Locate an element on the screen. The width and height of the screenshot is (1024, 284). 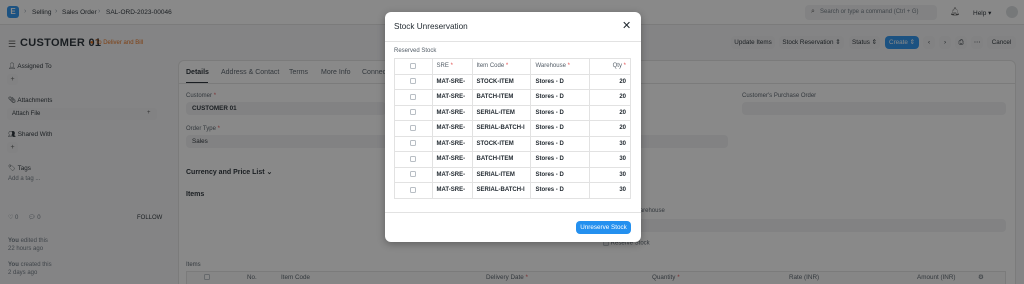
table-row: MAT-SRE- BATCH-ITEM Stores - D 20 is located at coordinates (512, 97).